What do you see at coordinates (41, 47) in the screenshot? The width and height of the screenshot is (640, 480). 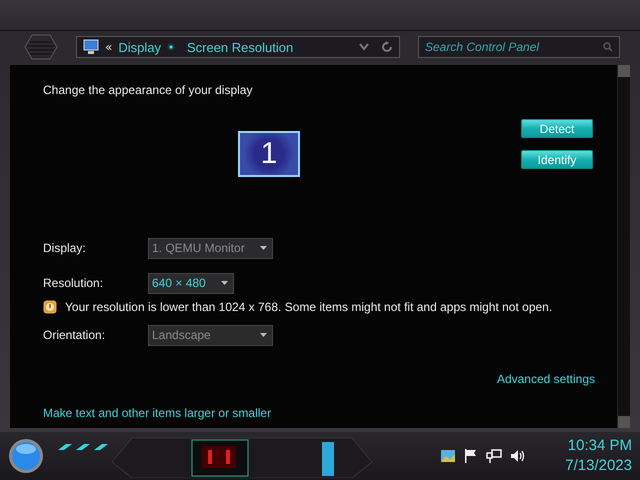 I see `hexagon-icon` at bounding box center [41, 47].